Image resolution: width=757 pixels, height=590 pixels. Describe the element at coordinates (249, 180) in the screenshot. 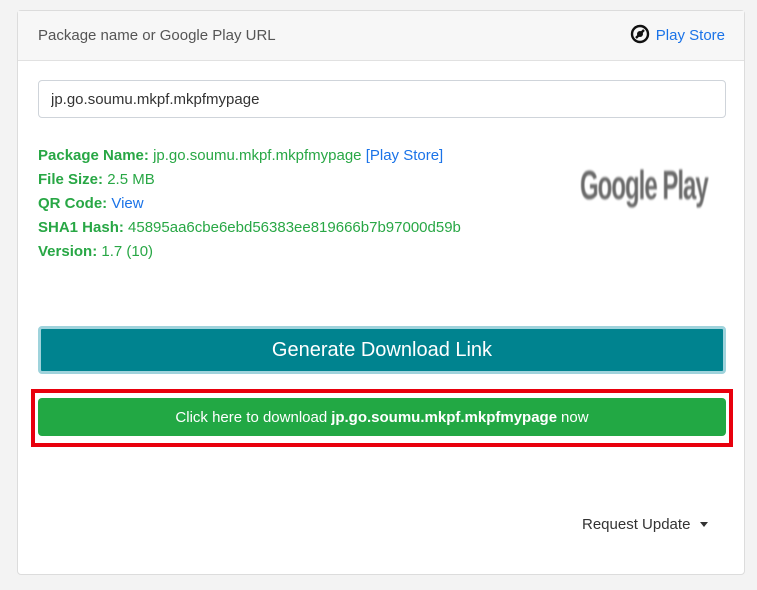

I see `file-size-row: File Size: 2.5 MB` at that location.